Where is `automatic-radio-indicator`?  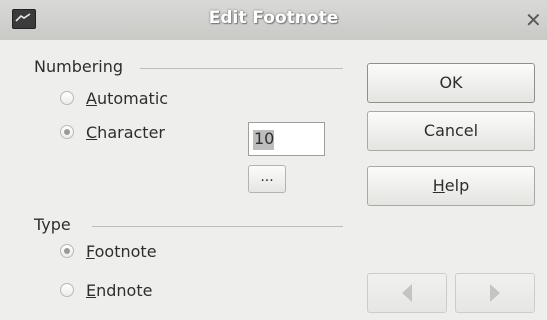
automatic-radio-indicator is located at coordinates (67, 98).